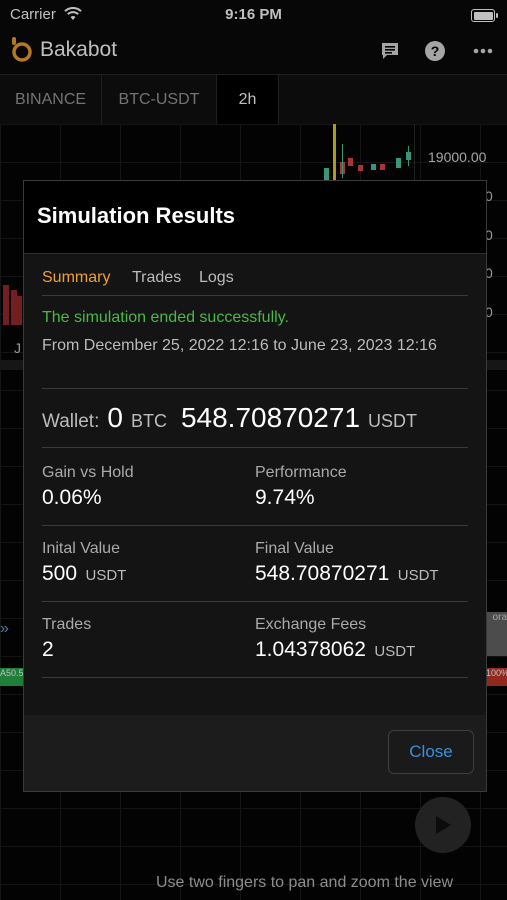 The height and width of the screenshot is (900, 507). Describe the element at coordinates (311, 624) in the screenshot. I see `exchange-fees-label: Exchange Fees` at that location.